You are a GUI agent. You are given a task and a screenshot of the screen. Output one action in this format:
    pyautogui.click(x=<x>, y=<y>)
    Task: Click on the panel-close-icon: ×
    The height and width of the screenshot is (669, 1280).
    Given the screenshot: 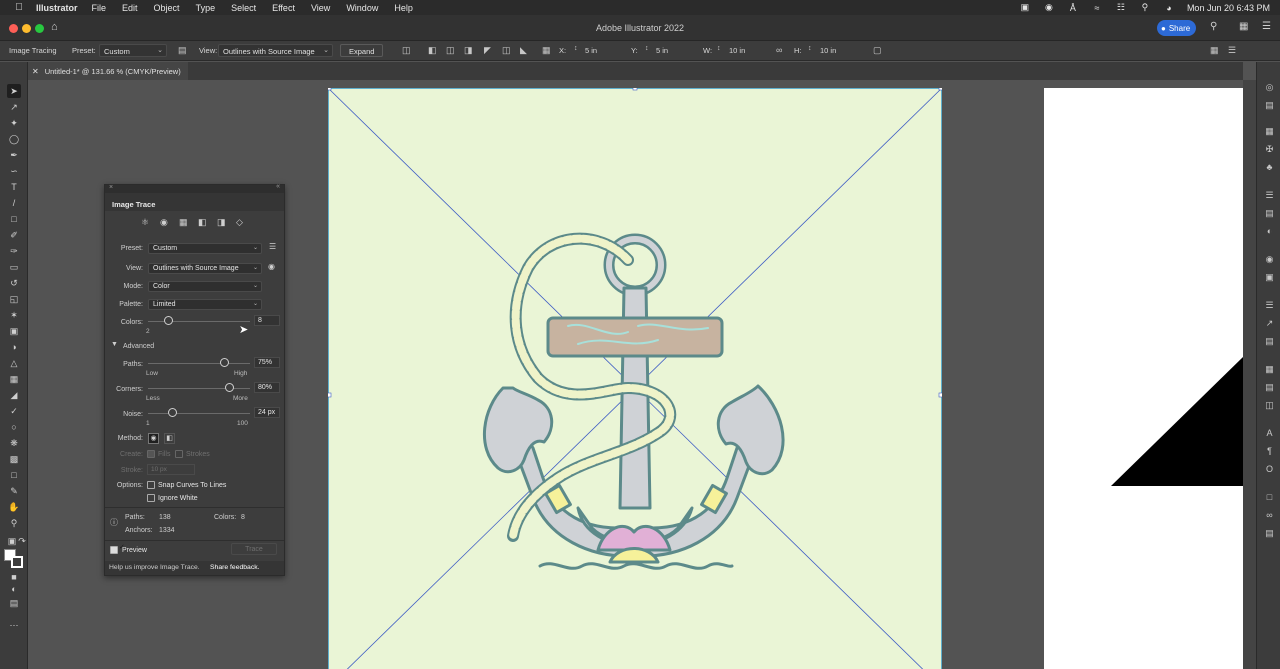 What is the action you would take?
    pyautogui.click(x=111, y=187)
    